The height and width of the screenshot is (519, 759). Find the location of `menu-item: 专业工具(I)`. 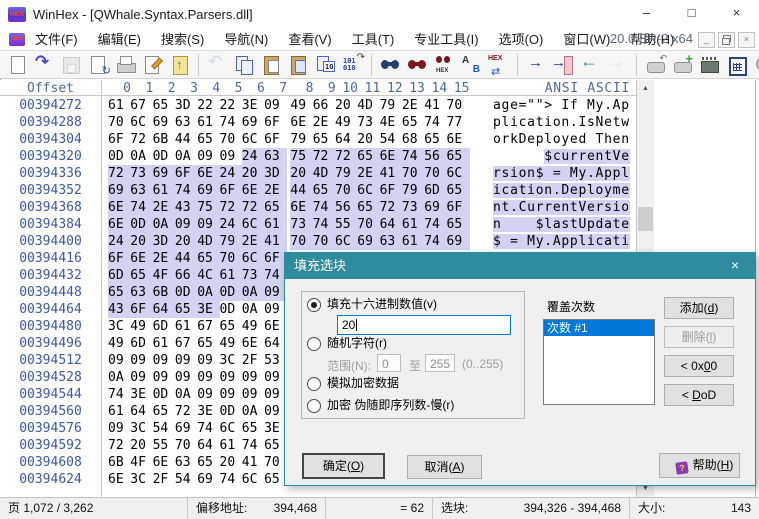

menu-item: 专业工具(I) is located at coordinates (446, 39).